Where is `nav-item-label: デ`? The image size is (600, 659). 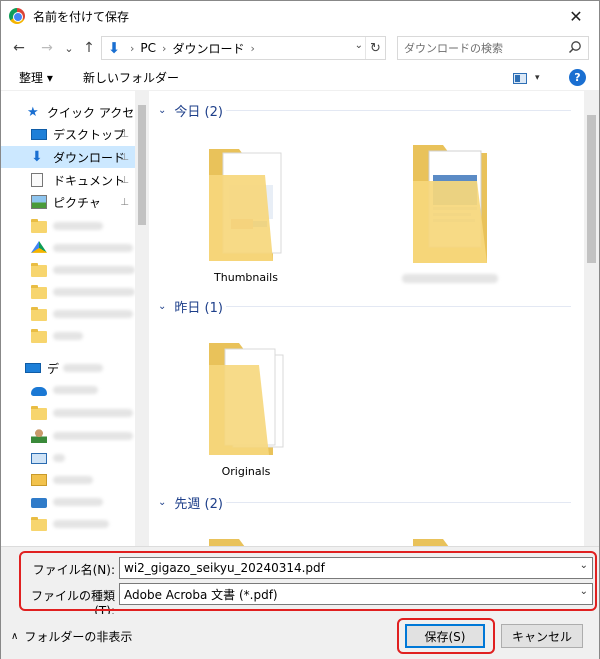
nav-item-label: デ is located at coordinates (53, 368).